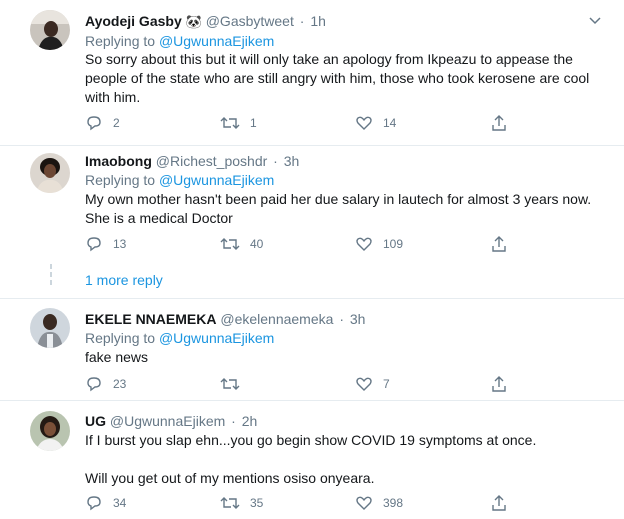 Image resolution: width=624 pixels, height=519 pixels. What do you see at coordinates (250, 21) in the screenshot?
I see `author-handle: @Gasbytweet` at bounding box center [250, 21].